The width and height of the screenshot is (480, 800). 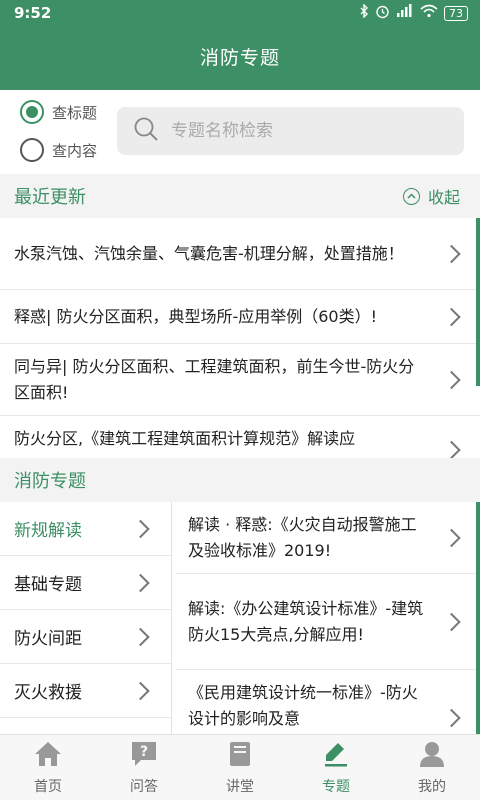 I want to click on bottom-nav: 首页 ? 问答 讲堂 专题 我的, so click(x=240, y=767).